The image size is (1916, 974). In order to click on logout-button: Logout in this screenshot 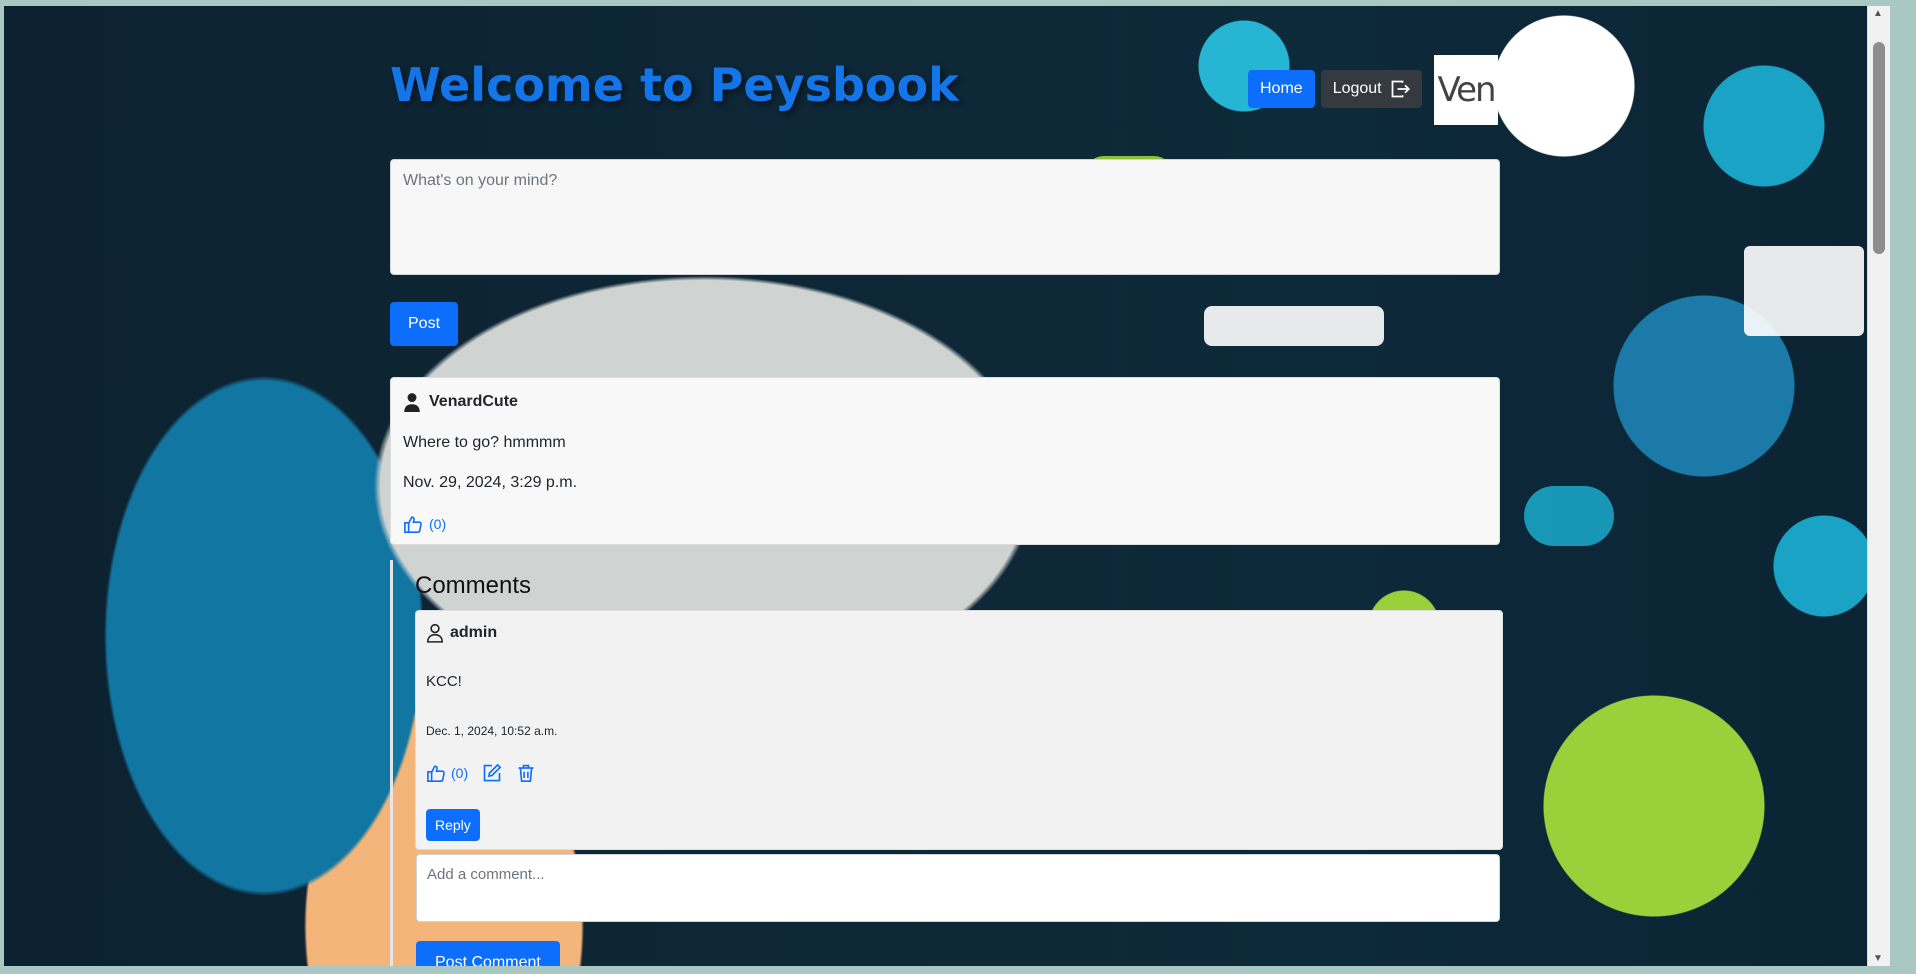, I will do `click(1371, 89)`.